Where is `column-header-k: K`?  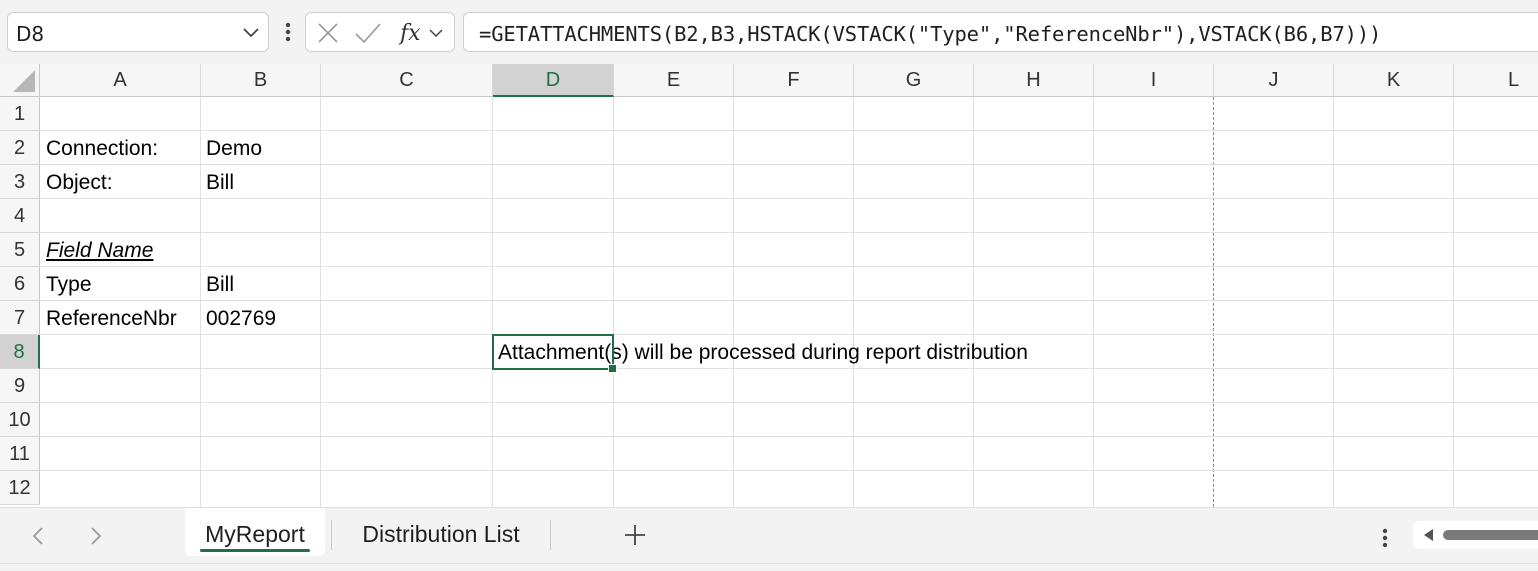 column-header-k: K is located at coordinates (1394, 80).